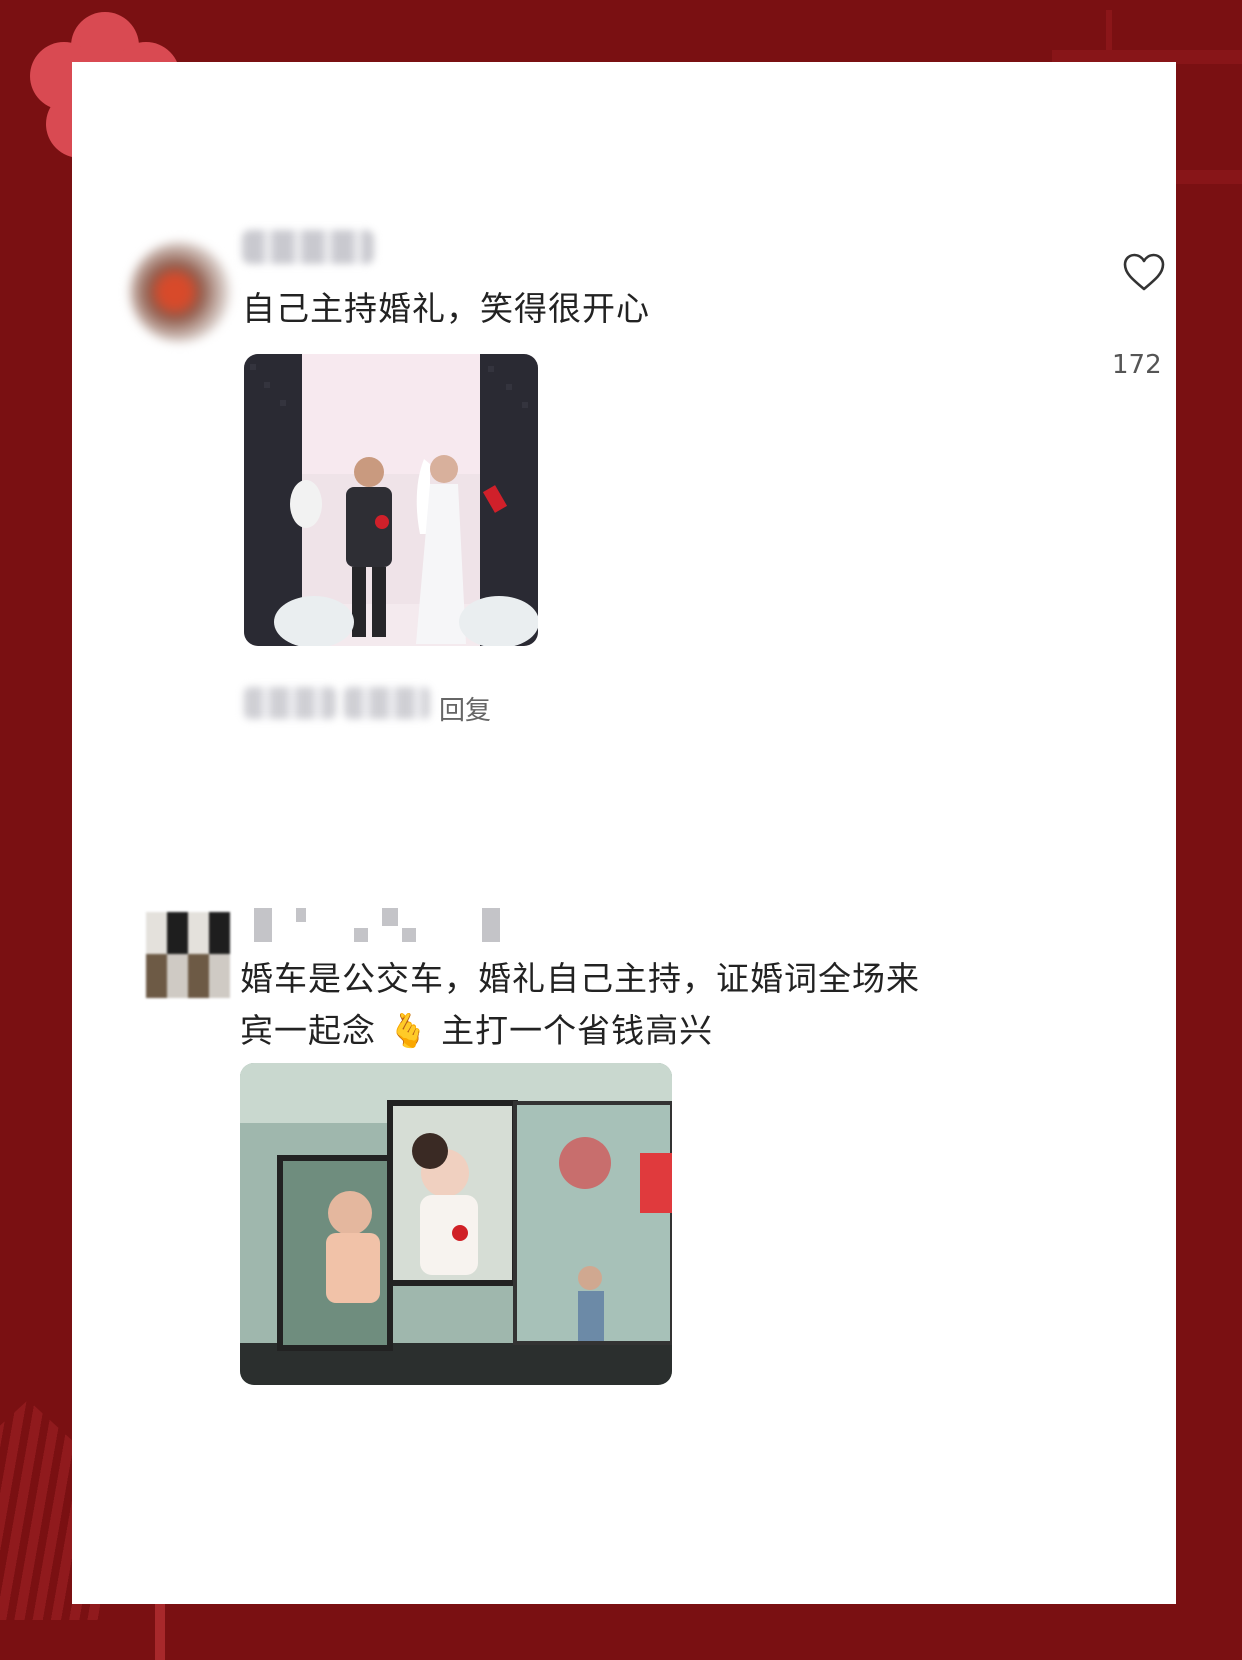  What do you see at coordinates (465, 708) in the screenshot?
I see `reply-button: 回复` at bounding box center [465, 708].